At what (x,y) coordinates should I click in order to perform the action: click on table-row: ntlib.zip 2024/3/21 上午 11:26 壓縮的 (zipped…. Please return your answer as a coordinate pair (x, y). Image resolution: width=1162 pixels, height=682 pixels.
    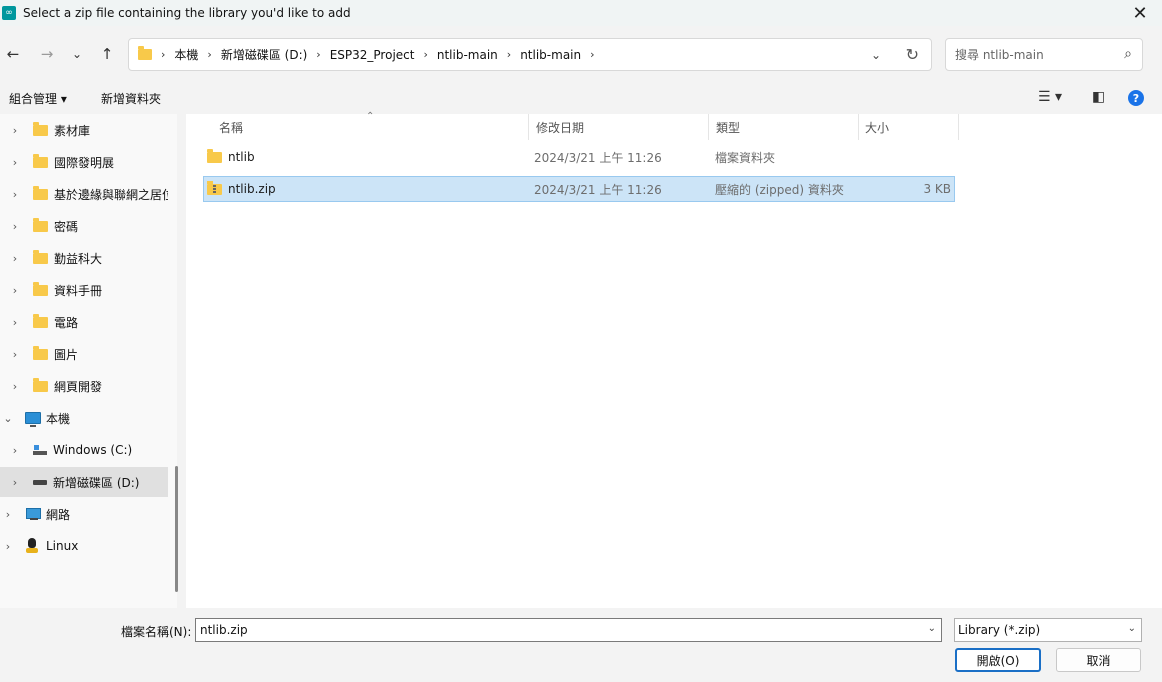
    Looking at the image, I should click on (579, 189).